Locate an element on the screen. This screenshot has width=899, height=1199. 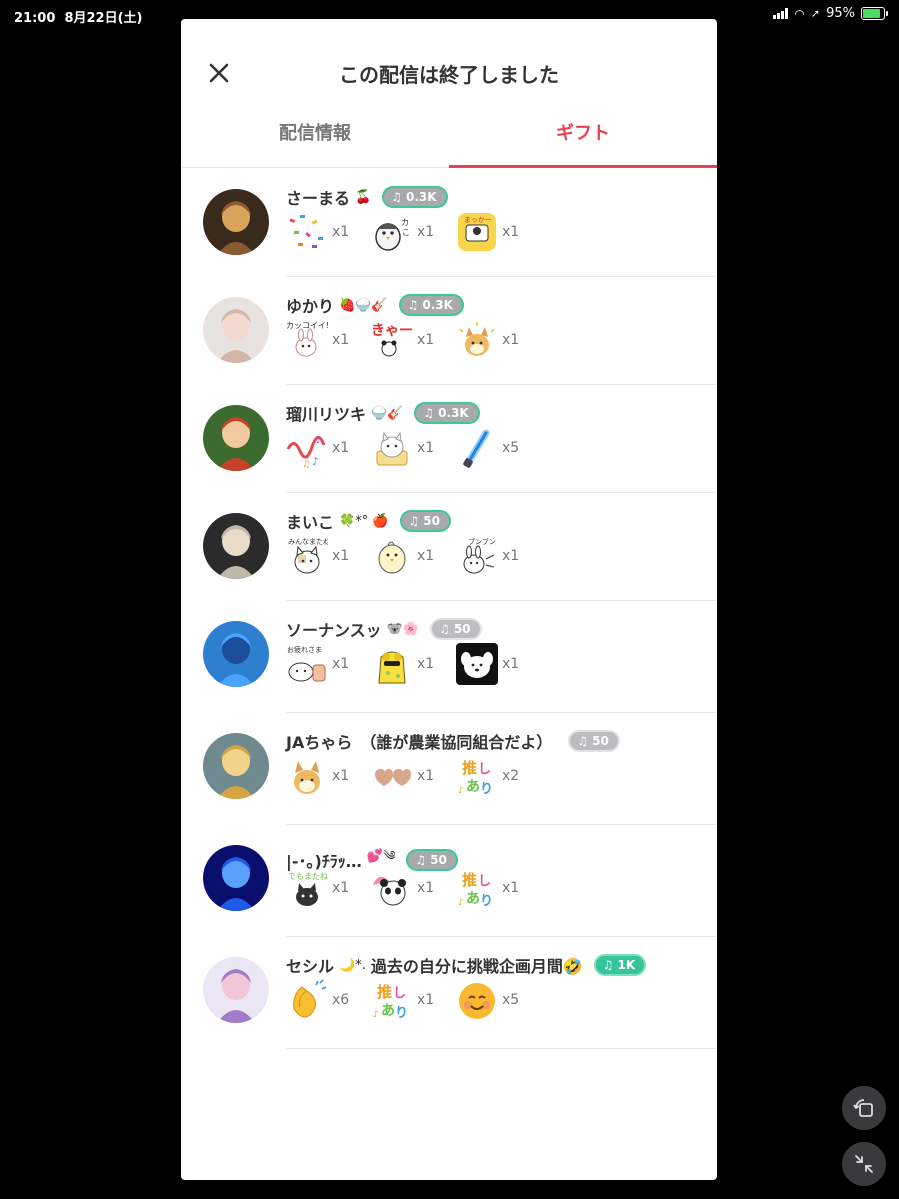
viewer-row: セシル 🌙*. 過去の自分に挑戦企画月間🤣 ♫ 1K x6 推 し あ り ♪ is located at coordinates (449, 993).